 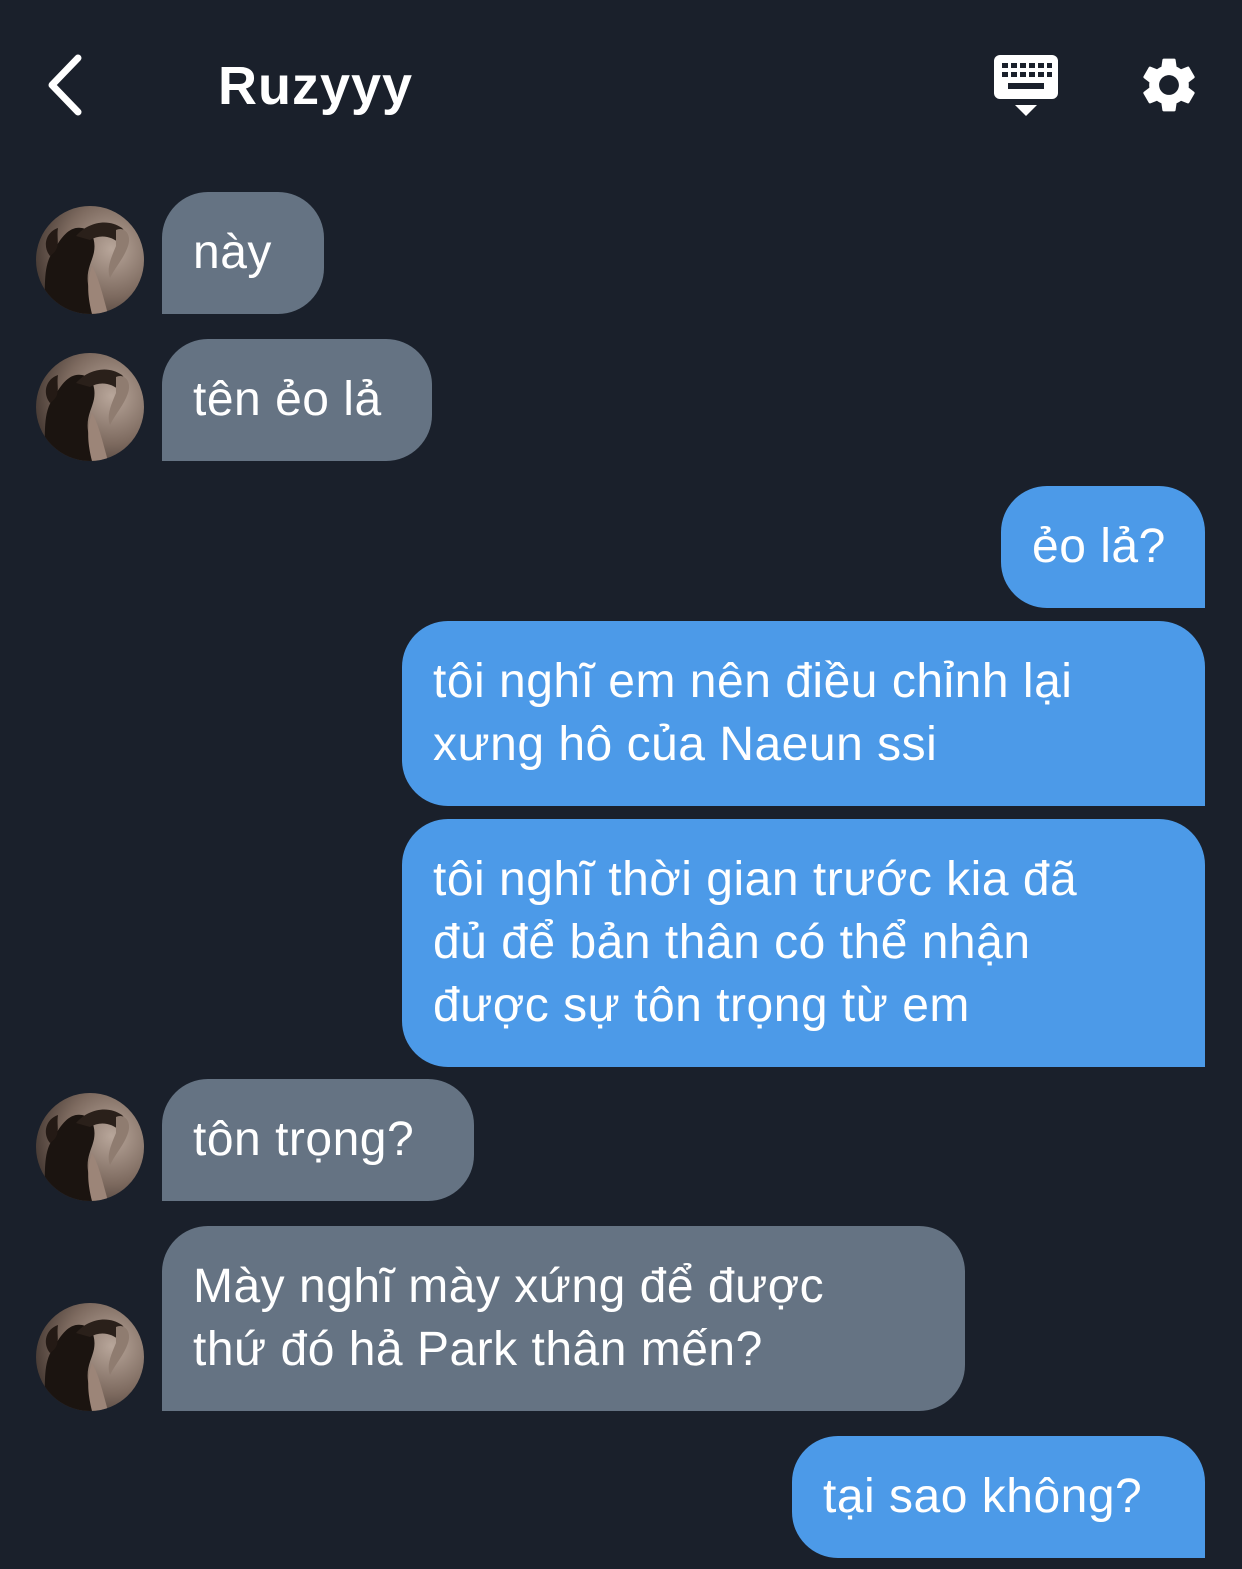 I want to click on contact-name: Ruzyyy, so click(x=316, y=86).